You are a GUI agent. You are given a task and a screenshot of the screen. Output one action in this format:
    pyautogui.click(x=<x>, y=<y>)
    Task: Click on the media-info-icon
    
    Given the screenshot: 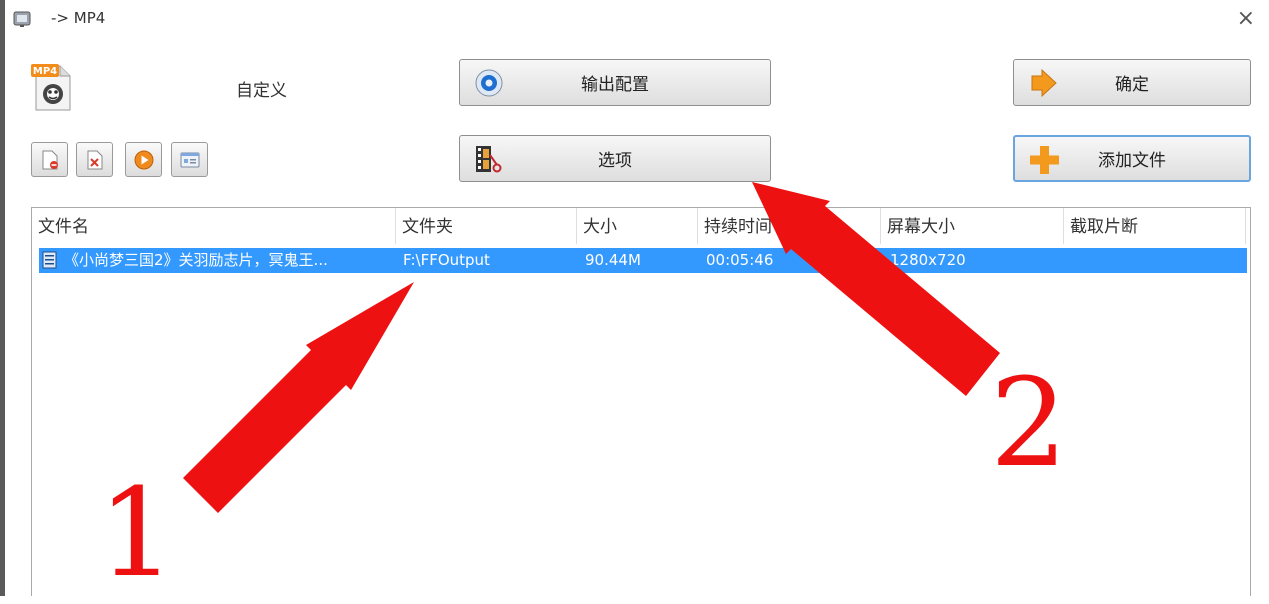 What is the action you would take?
    pyautogui.click(x=190, y=160)
    